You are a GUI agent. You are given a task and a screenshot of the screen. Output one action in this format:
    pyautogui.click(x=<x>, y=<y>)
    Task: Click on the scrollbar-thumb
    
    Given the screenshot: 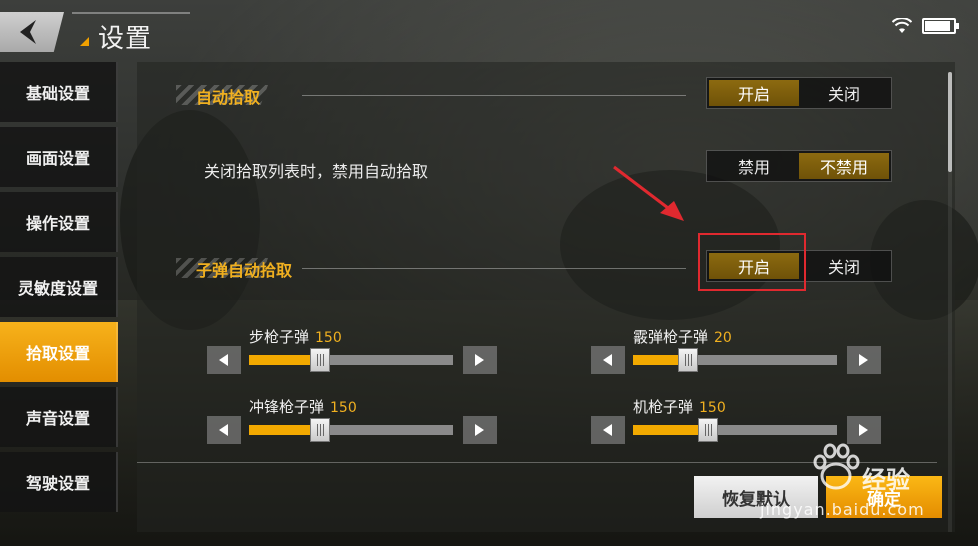 What is the action you would take?
    pyautogui.click(x=950, y=122)
    